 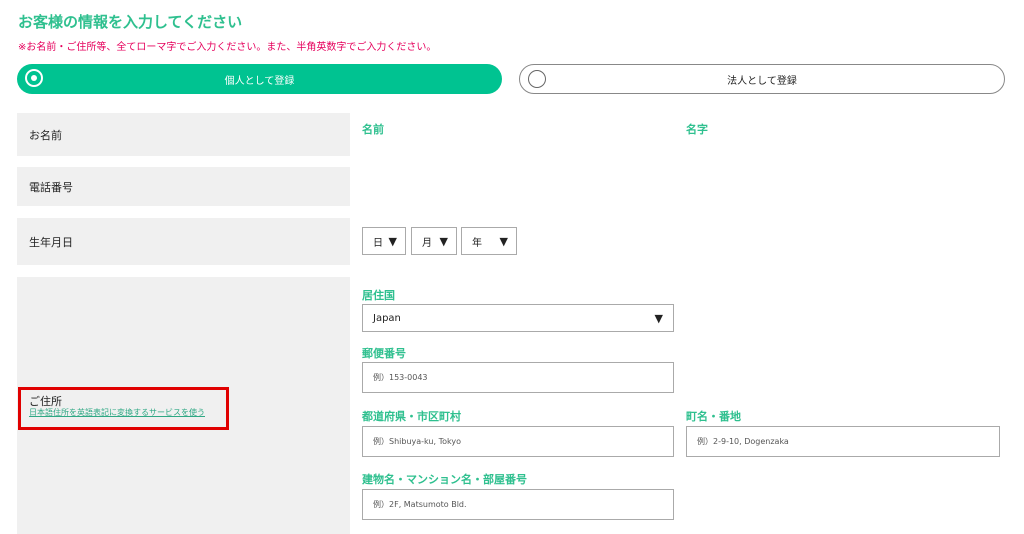 What do you see at coordinates (477, 243) in the screenshot?
I see `birth-year-value: 年` at bounding box center [477, 243].